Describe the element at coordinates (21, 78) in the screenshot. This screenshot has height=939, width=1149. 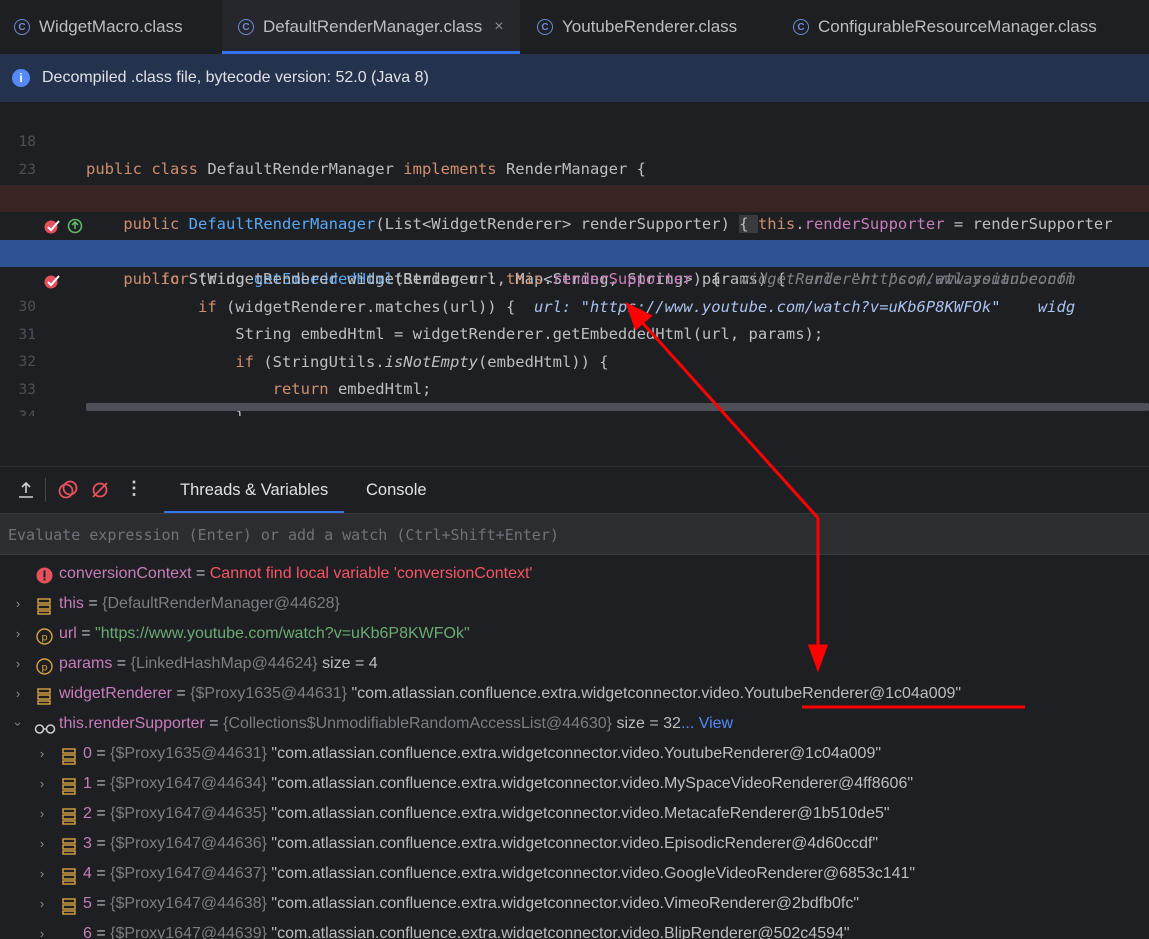
I see `info-icon: i` at that location.